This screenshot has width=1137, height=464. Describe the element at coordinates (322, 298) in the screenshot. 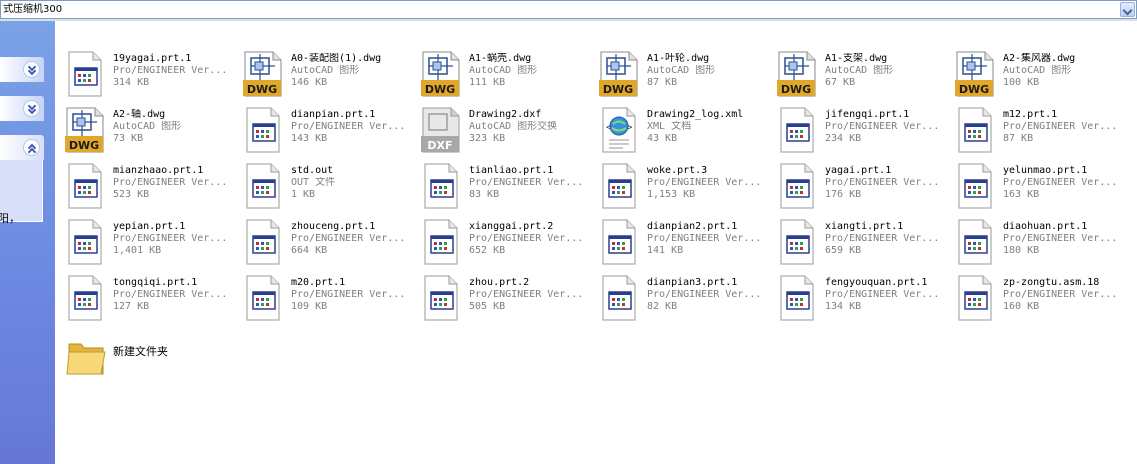

I see `file-item: m20.prt.1 Pro/ENGINEER Ver... 109 KB` at that location.